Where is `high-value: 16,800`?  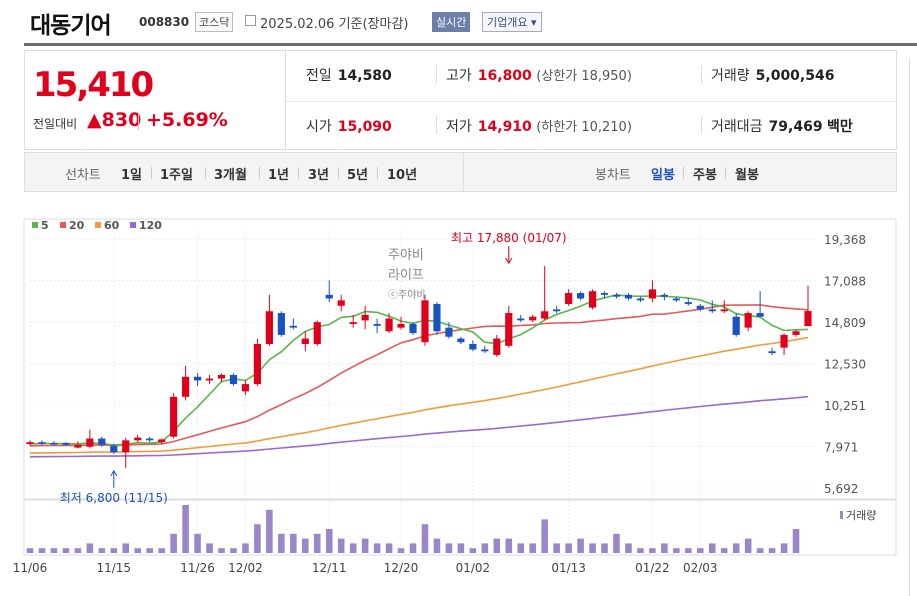
high-value: 16,800 is located at coordinates (504, 76).